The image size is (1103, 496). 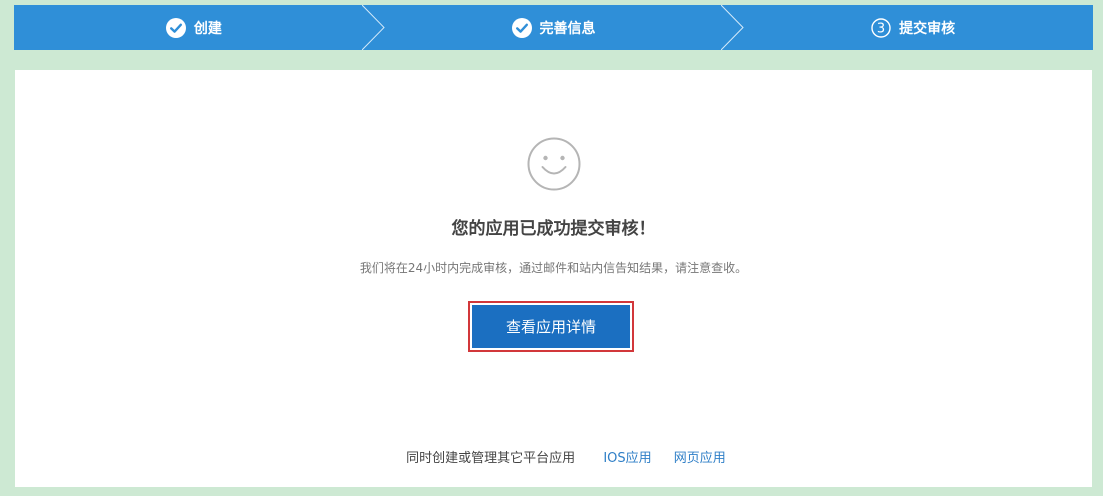 I want to click on step-complete-info: 完善信息, so click(x=559, y=27).